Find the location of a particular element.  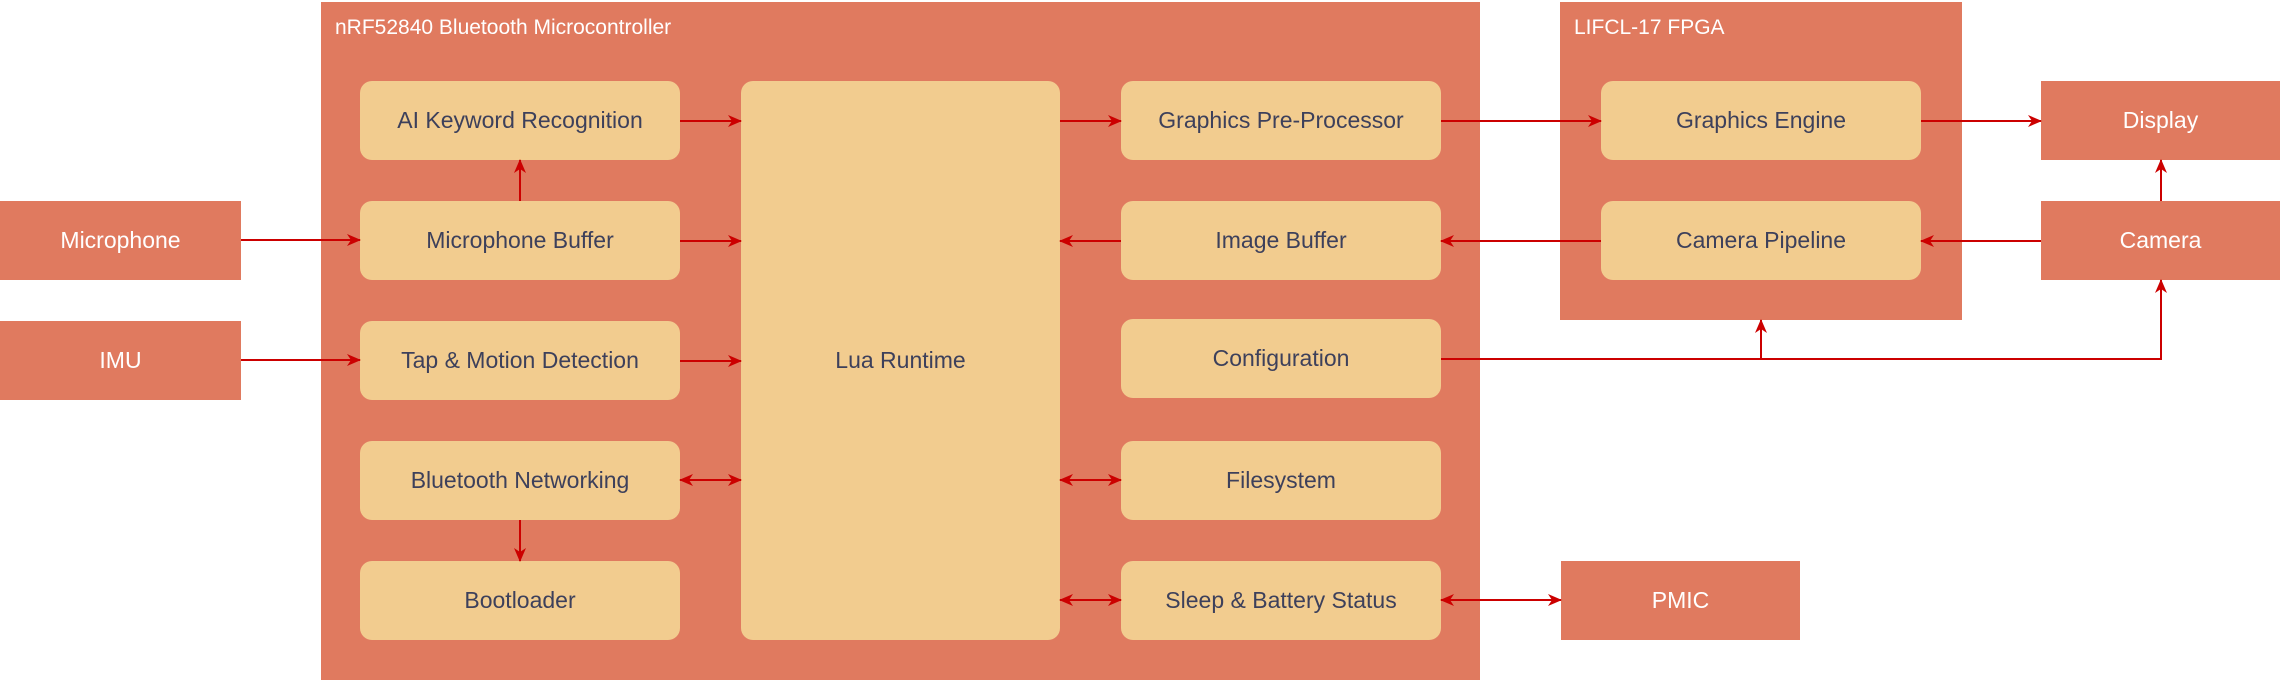

configuration-module: Configuration is located at coordinates (1281, 358).